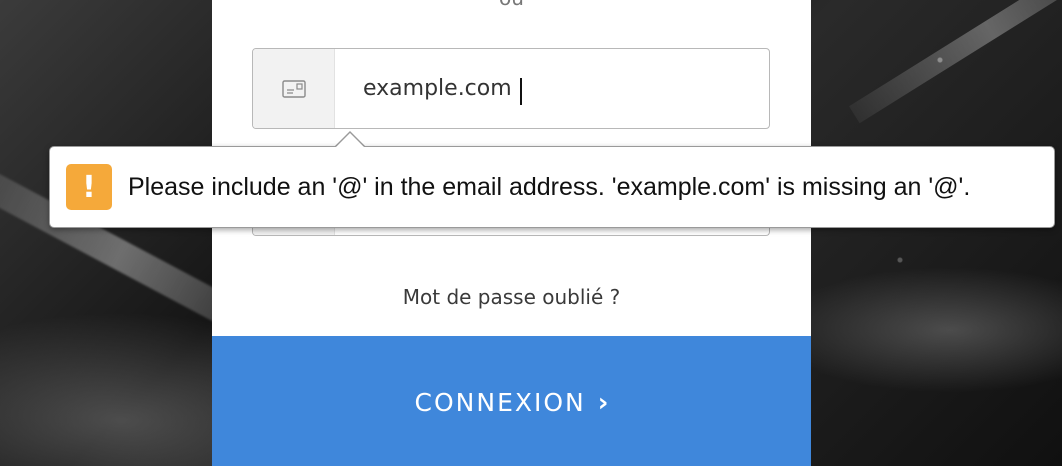 The height and width of the screenshot is (466, 1062). What do you see at coordinates (500, 402) in the screenshot?
I see `connexion-button-label: CONNEXION` at bounding box center [500, 402].